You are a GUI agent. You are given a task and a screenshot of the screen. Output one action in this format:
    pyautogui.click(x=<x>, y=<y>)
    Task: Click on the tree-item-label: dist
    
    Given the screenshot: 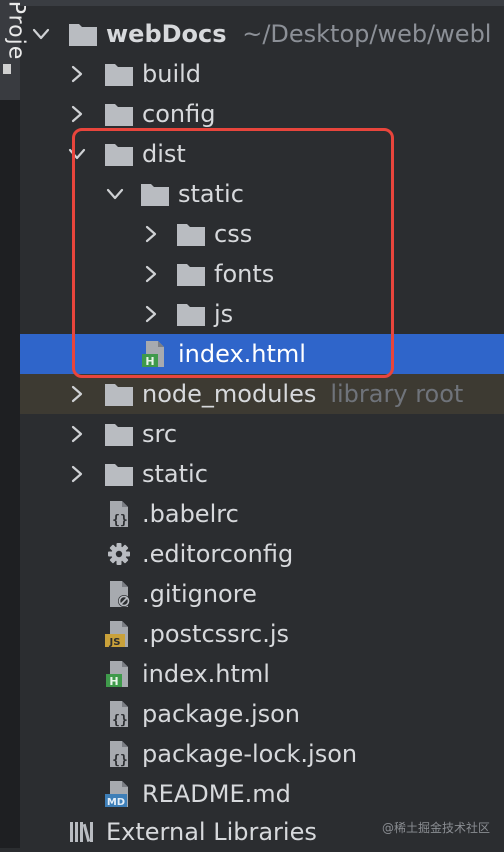 What is the action you would take?
    pyautogui.click(x=164, y=154)
    